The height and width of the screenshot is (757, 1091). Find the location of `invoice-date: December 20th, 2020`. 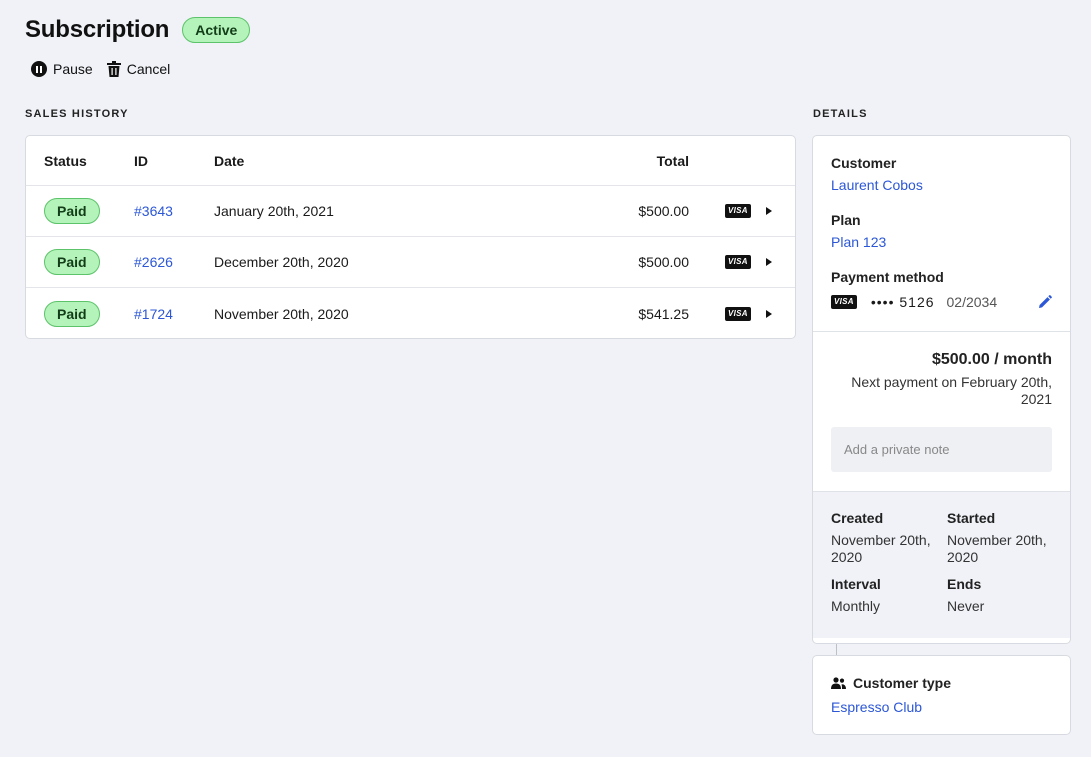

invoice-date: December 20th, 2020 is located at coordinates (281, 262).